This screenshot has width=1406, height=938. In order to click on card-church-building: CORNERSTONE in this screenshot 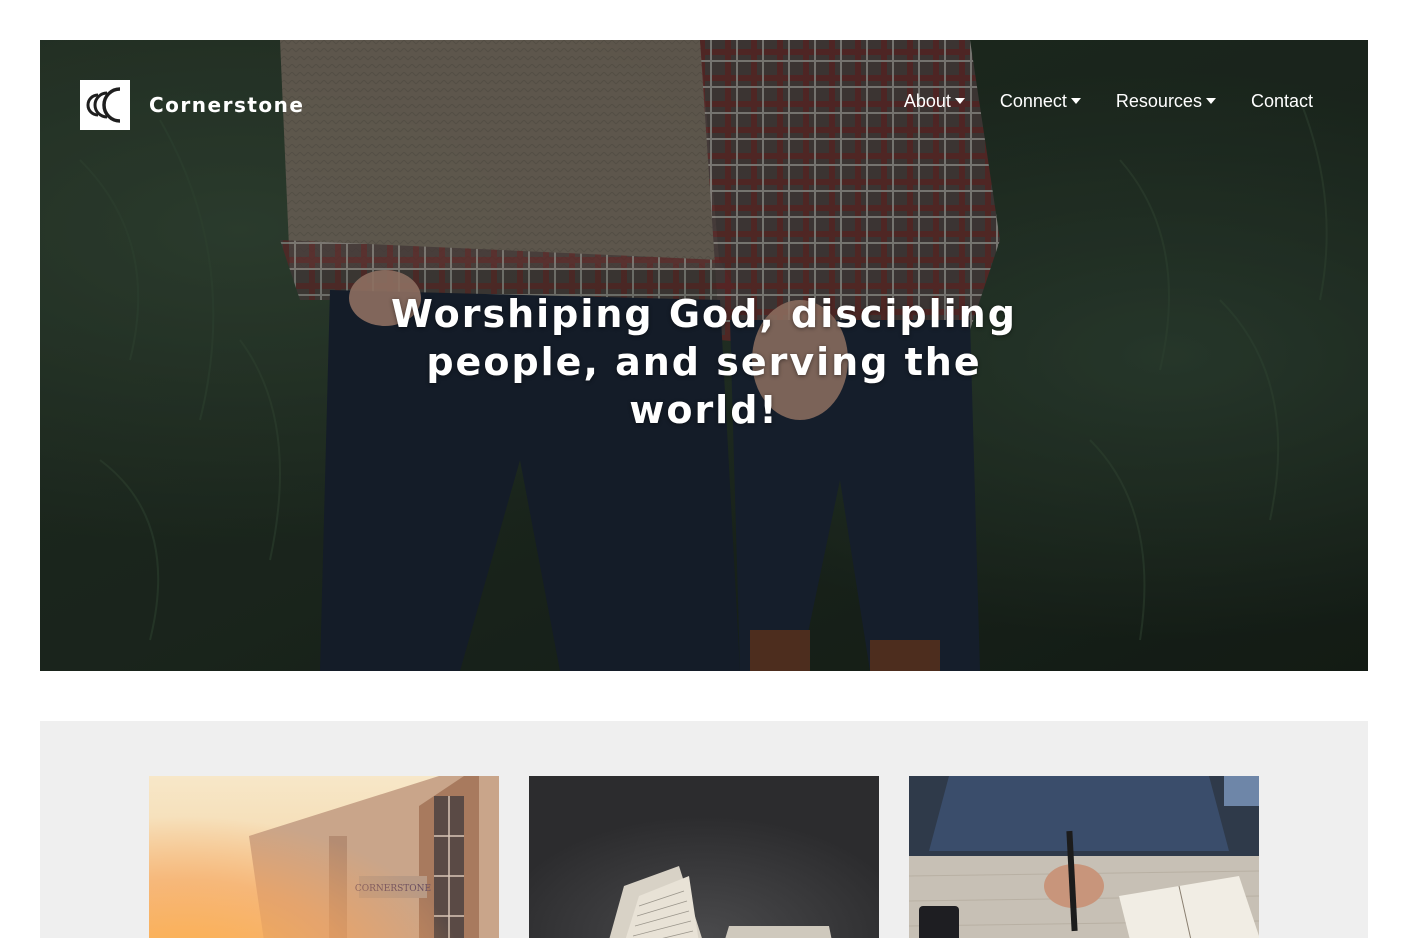, I will do `click(324, 857)`.